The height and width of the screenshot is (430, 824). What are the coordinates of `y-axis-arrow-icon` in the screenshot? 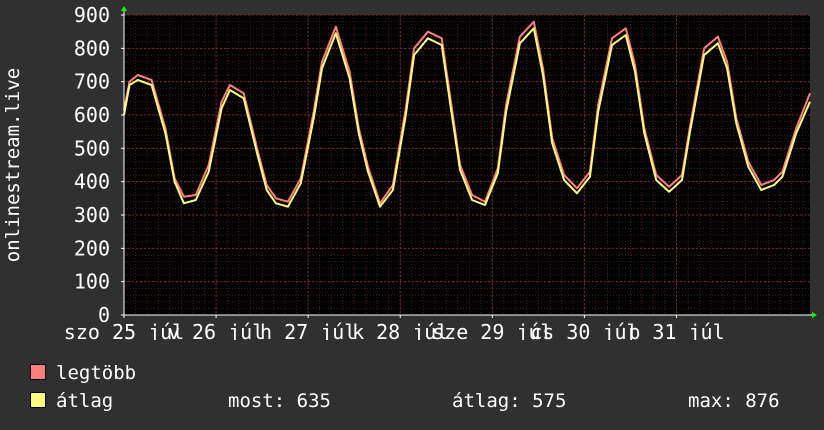 It's located at (124, 8).